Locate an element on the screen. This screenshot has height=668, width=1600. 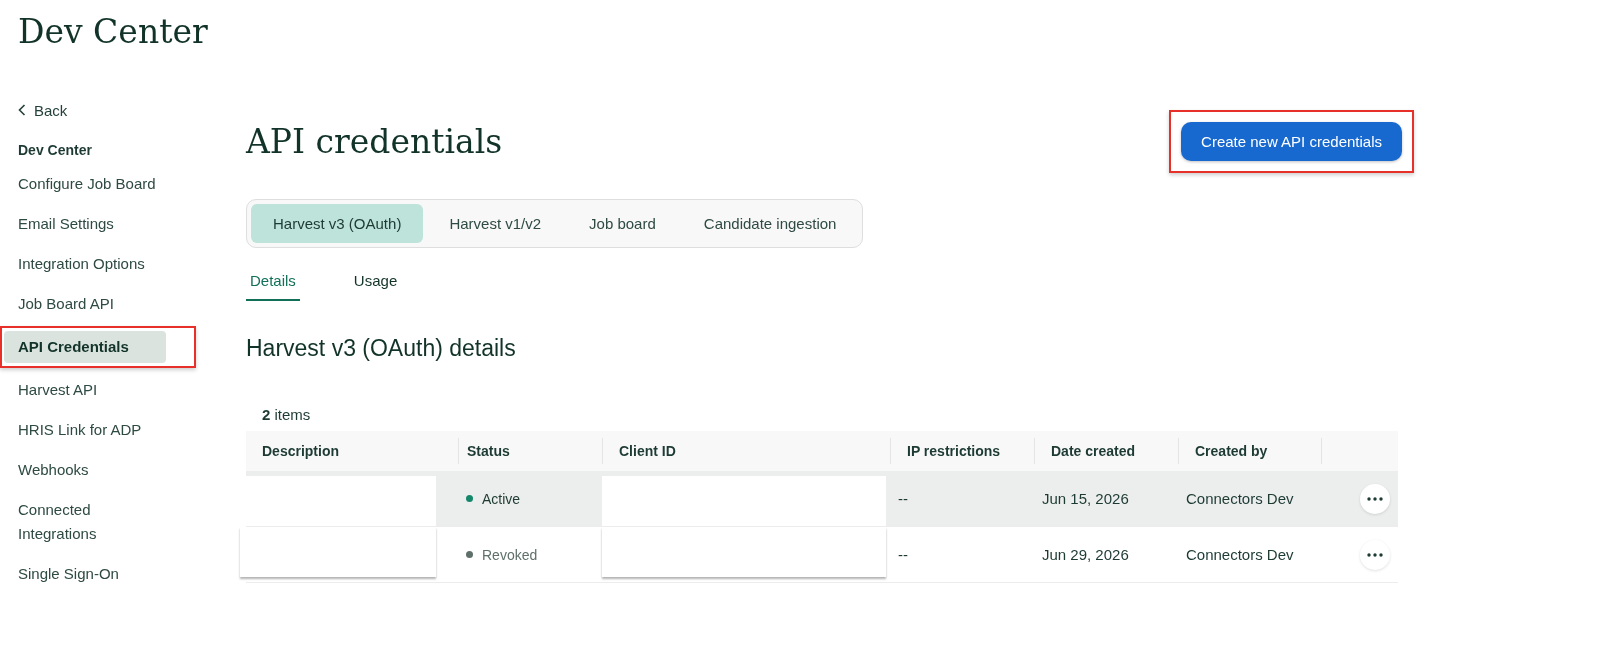
sidebar-section-title: Dev Center is located at coordinates (55, 150).